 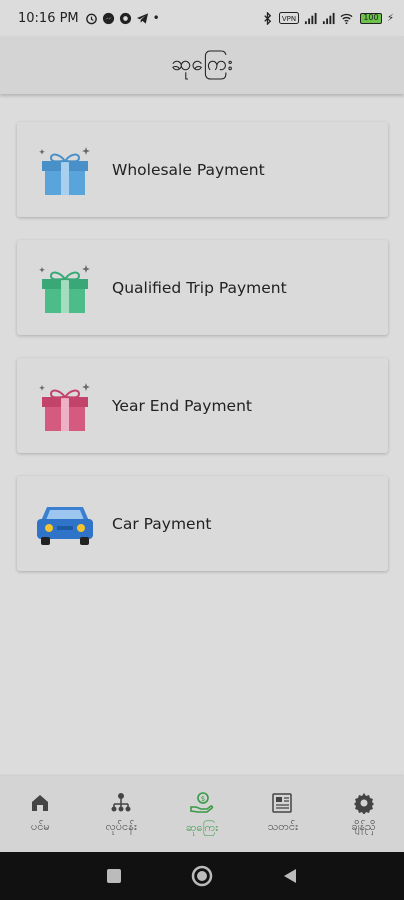 What do you see at coordinates (282, 826) in the screenshot?
I see `nav-label: သတင်း` at bounding box center [282, 826].